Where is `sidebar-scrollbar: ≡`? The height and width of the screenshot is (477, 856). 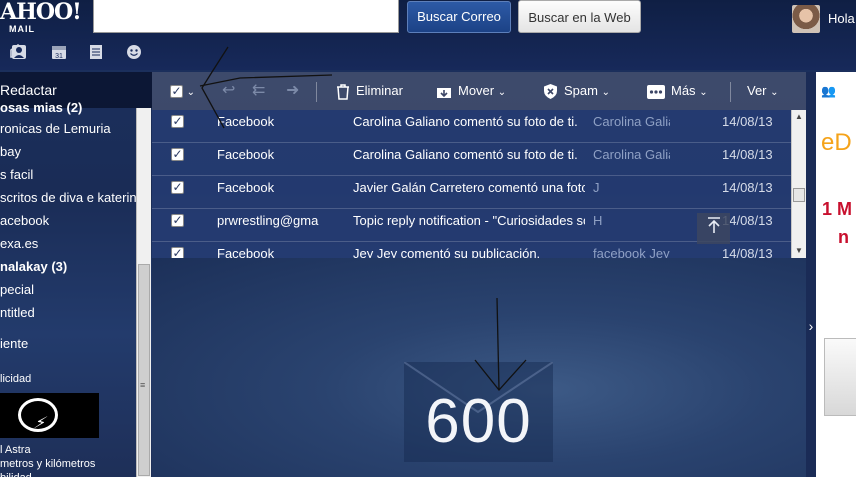
sidebar-scrollbar: ≡ is located at coordinates (143, 292).